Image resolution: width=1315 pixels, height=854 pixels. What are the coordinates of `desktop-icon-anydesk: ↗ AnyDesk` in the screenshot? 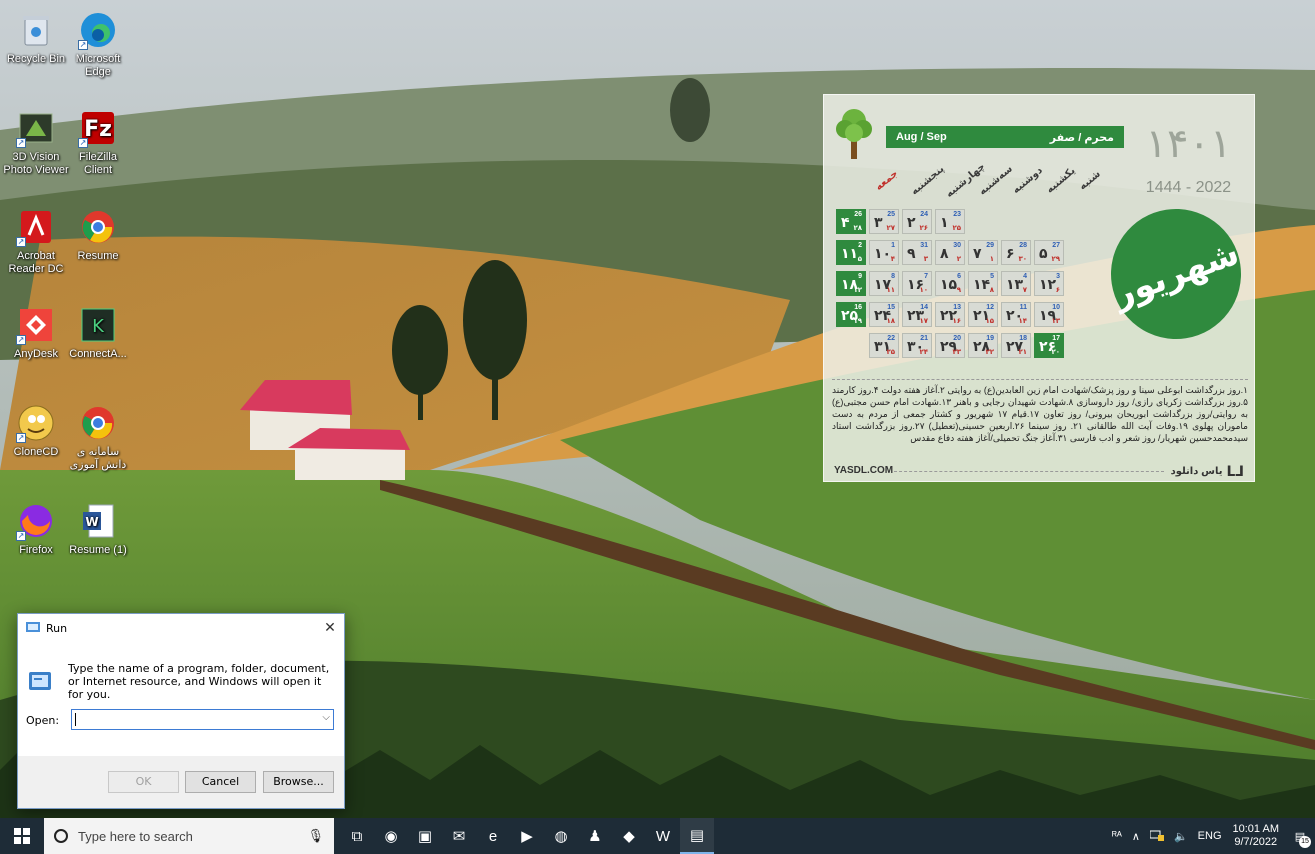 It's located at (36, 333).